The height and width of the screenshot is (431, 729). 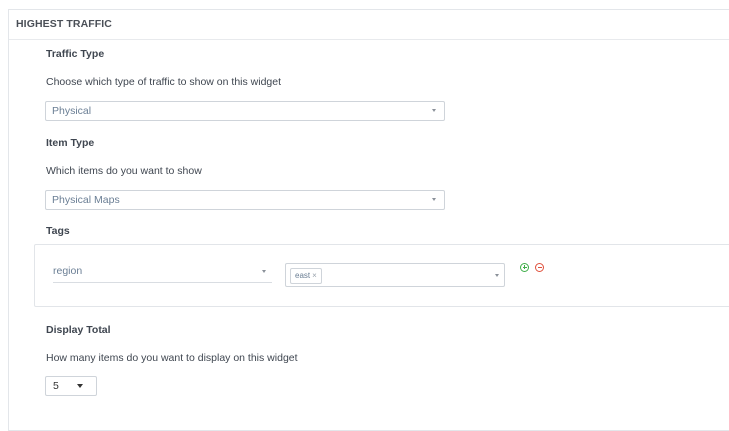 I want to click on tag-value-label: east, so click(x=303, y=275).